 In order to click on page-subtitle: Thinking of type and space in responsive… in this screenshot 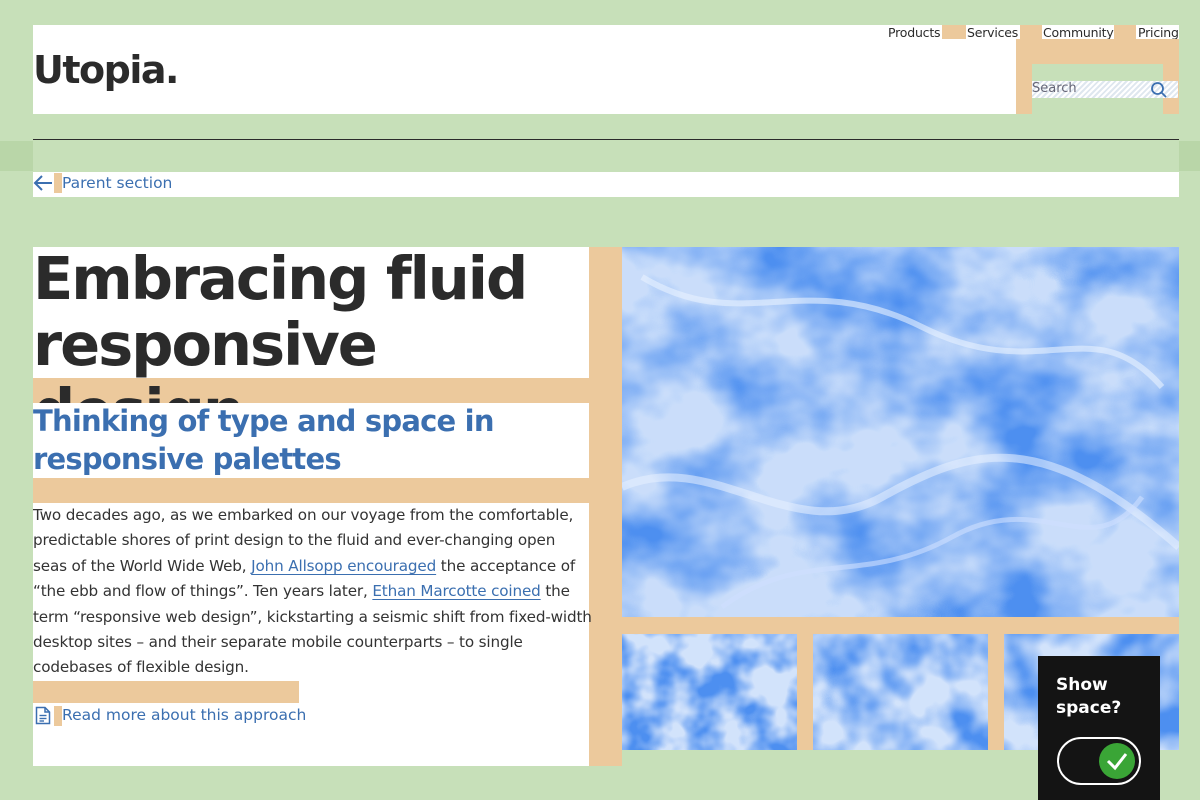, I will do `click(263, 440)`.